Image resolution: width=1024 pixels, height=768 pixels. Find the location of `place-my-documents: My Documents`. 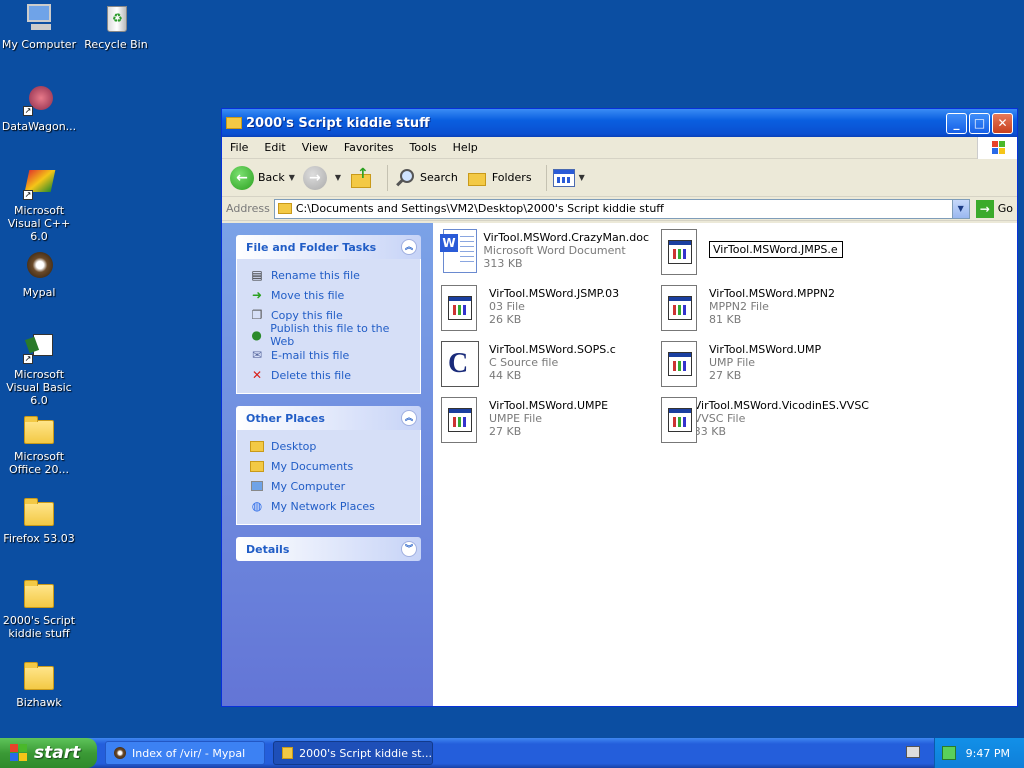

place-my-documents: My Documents is located at coordinates (329, 466).